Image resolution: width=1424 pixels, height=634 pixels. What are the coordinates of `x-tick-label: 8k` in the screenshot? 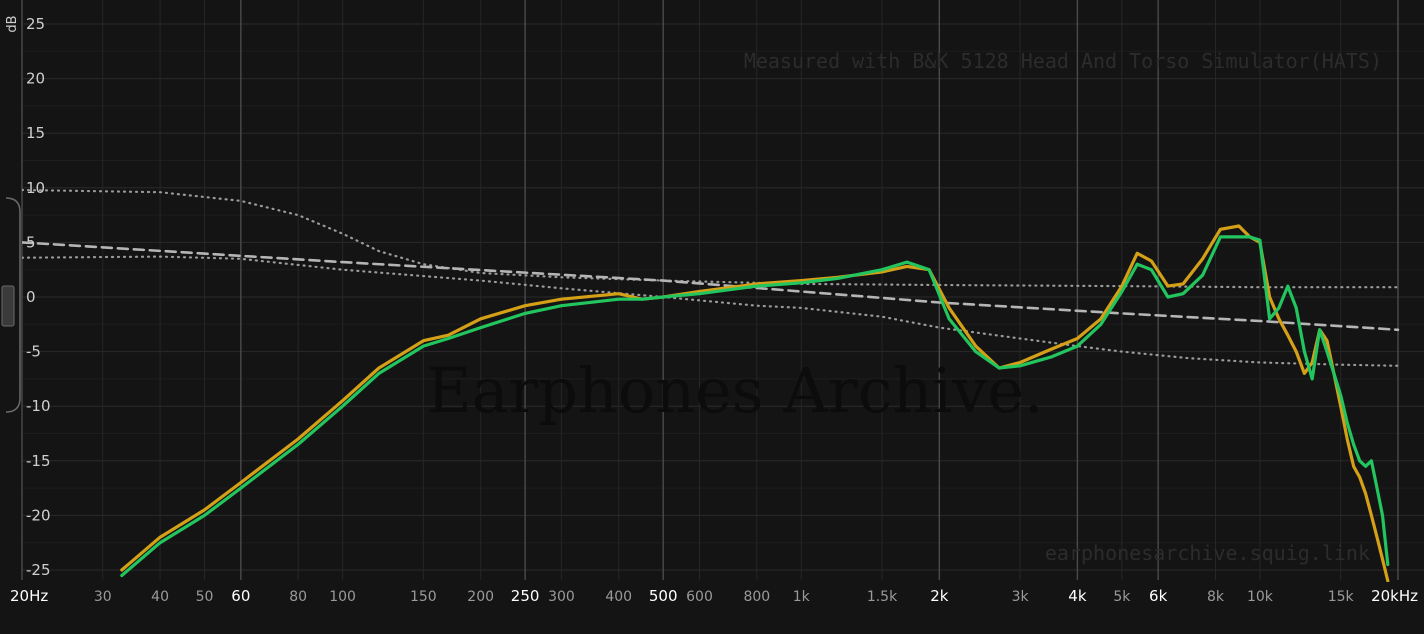 It's located at (1216, 597).